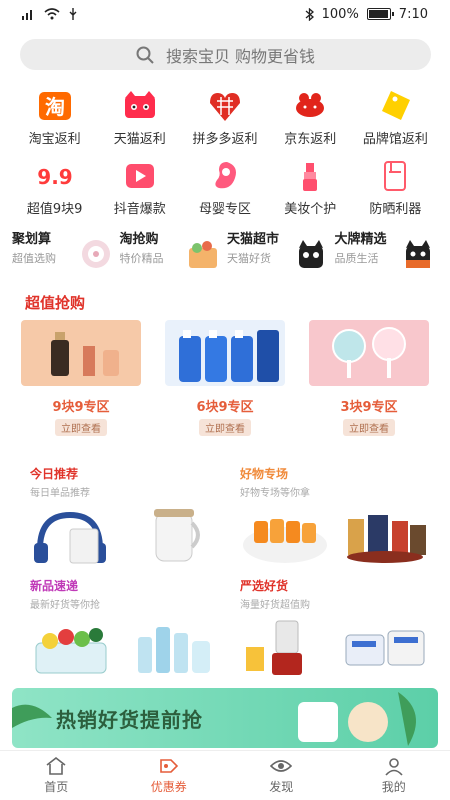 This screenshot has width=450, height=800. Describe the element at coordinates (310, 106) in the screenshot. I see `jd-icon` at that location.